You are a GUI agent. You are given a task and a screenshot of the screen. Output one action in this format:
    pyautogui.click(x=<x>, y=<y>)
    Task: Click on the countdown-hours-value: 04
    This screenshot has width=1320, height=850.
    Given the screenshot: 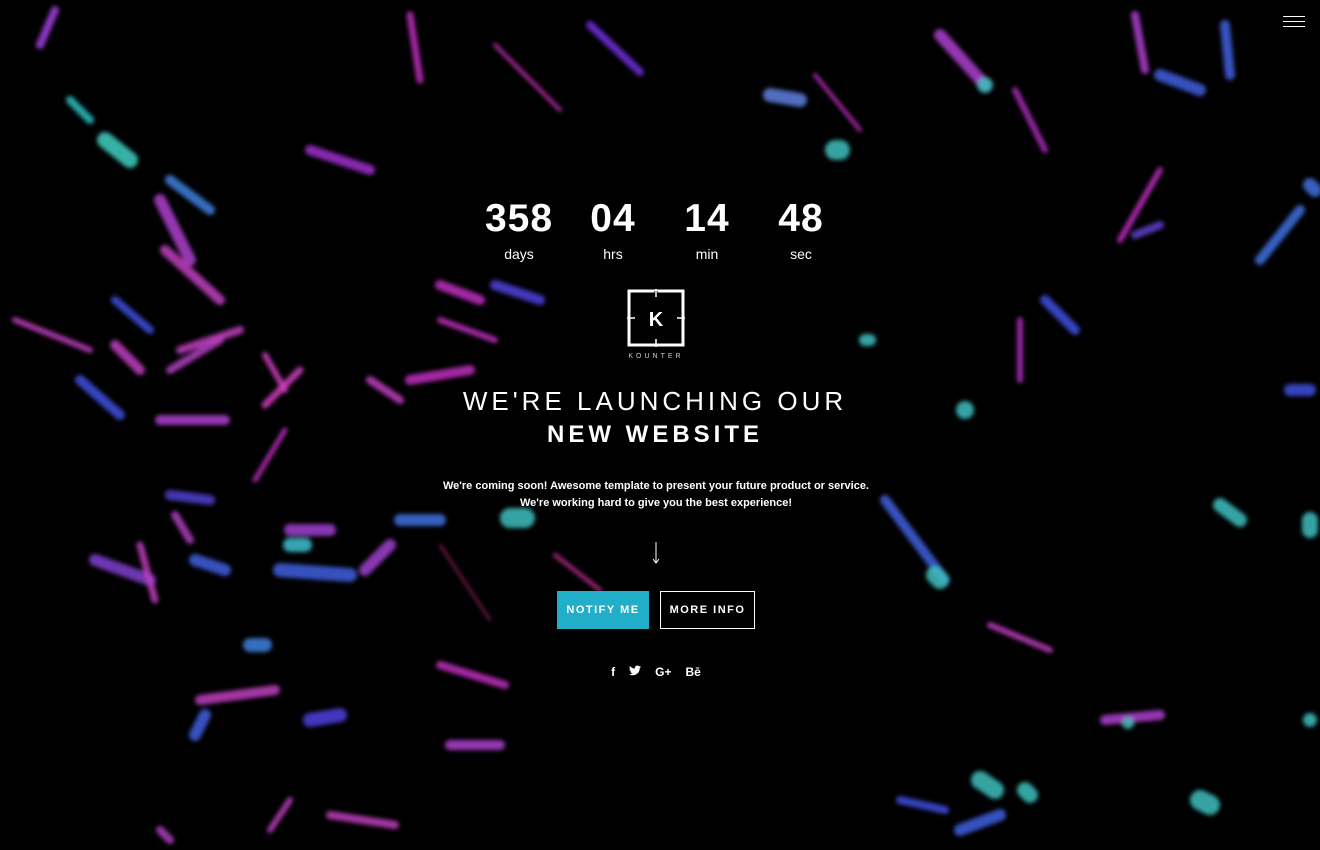 What is the action you would take?
    pyautogui.click(x=613, y=218)
    